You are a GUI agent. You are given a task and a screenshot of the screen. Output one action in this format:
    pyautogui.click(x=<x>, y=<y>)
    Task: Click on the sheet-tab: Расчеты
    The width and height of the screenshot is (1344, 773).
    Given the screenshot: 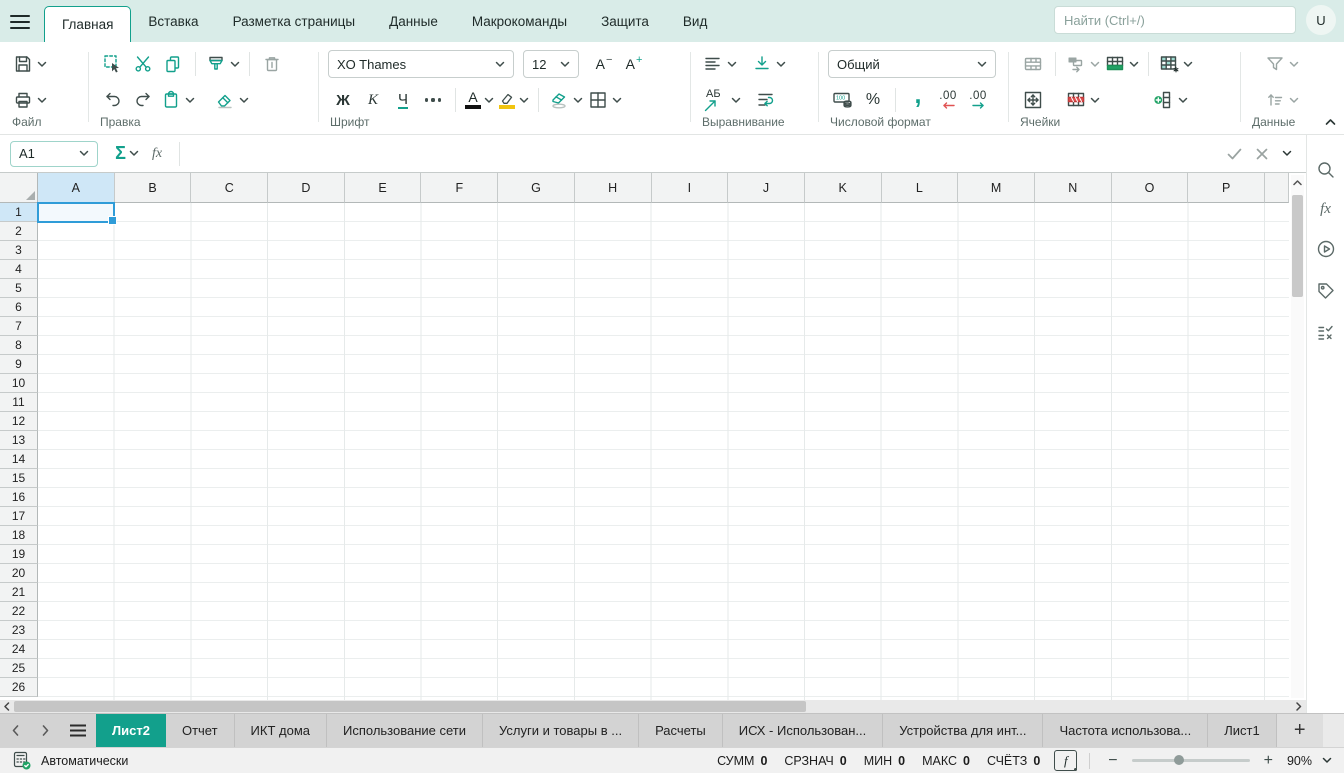 What is the action you would take?
    pyautogui.click(x=681, y=730)
    